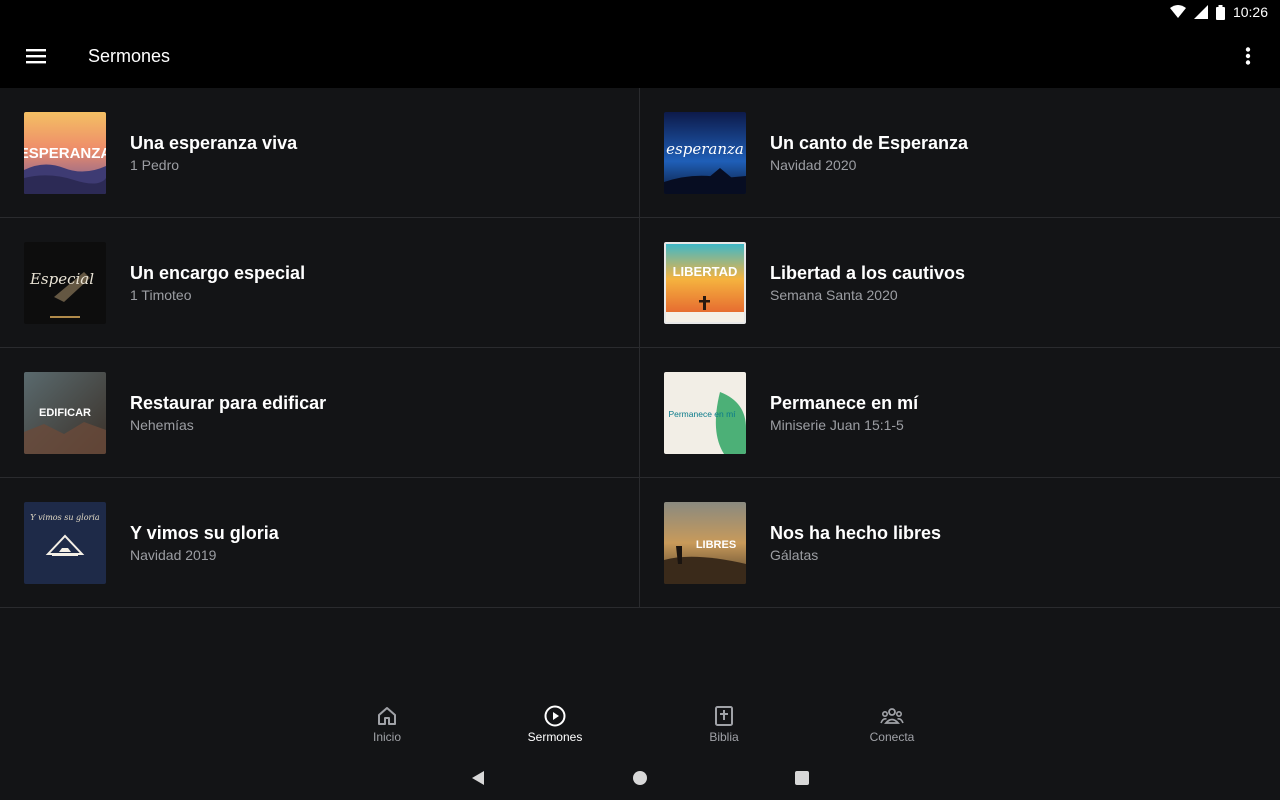  I want to click on sermon-title: Un encargo especial, so click(218, 273).